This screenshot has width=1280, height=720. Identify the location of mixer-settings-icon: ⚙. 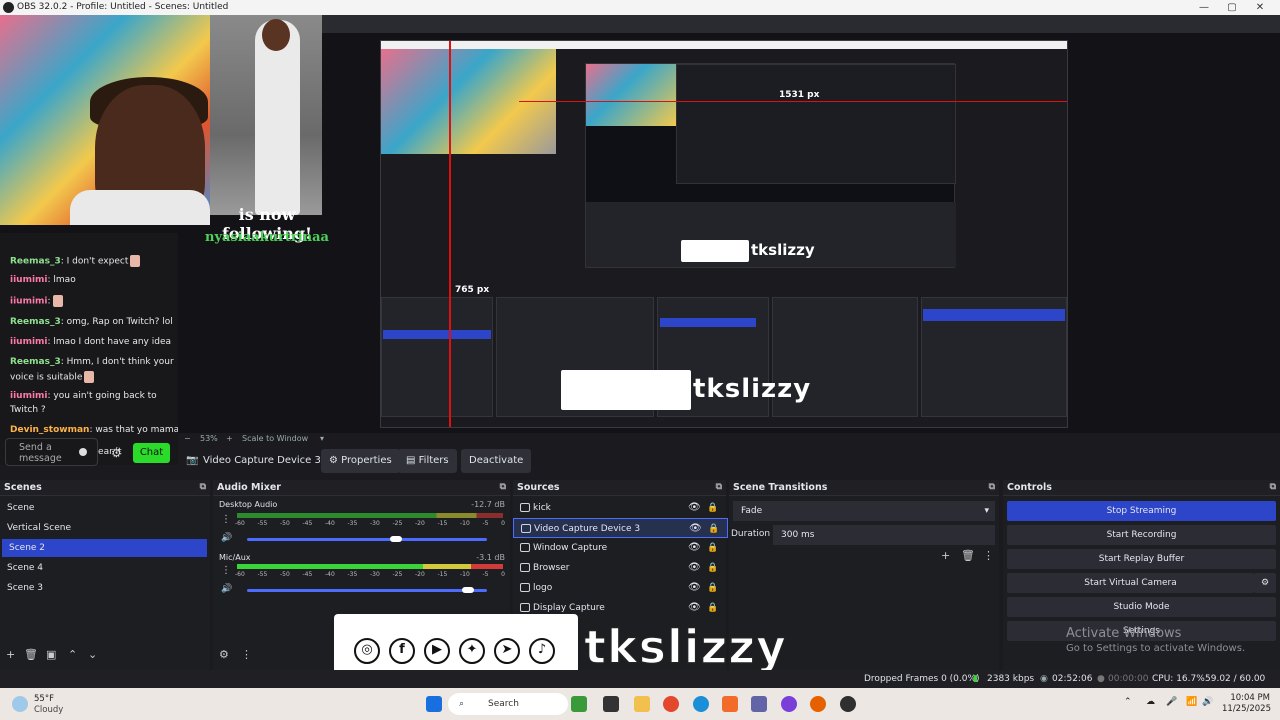
(224, 654).